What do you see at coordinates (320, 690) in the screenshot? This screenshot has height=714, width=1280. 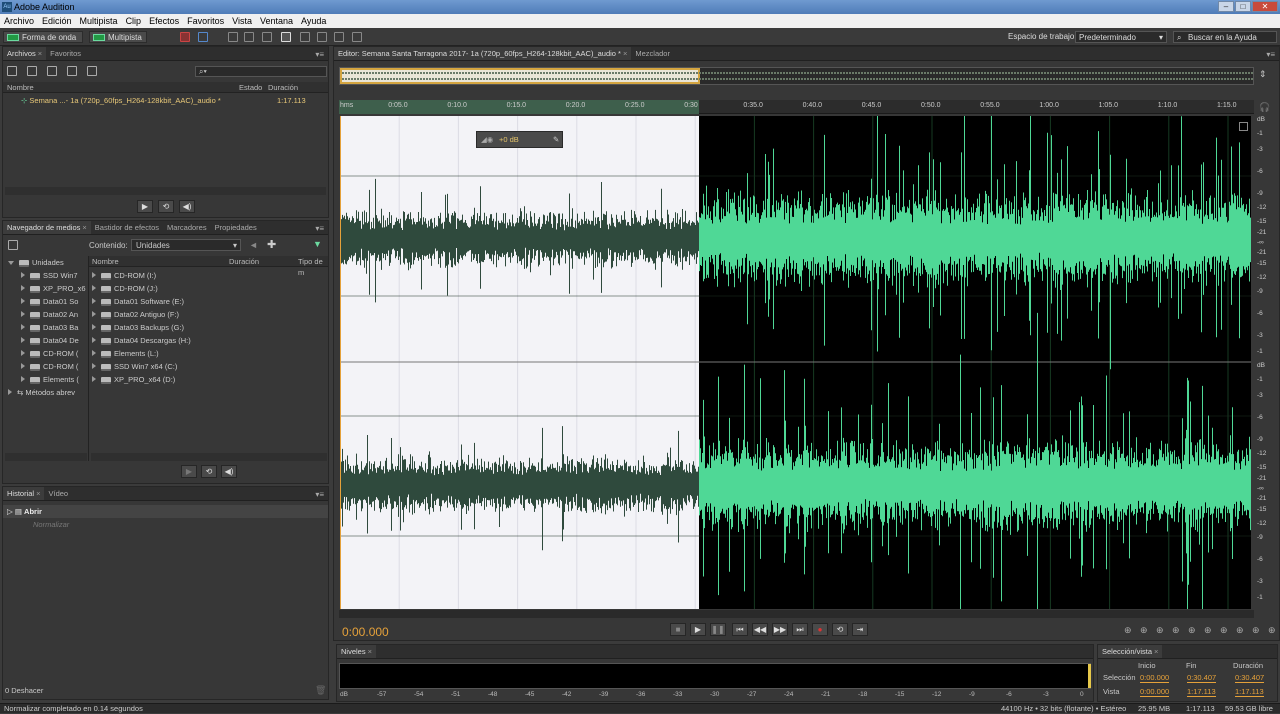 I see `trash-icon: 🗑` at bounding box center [320, 690].